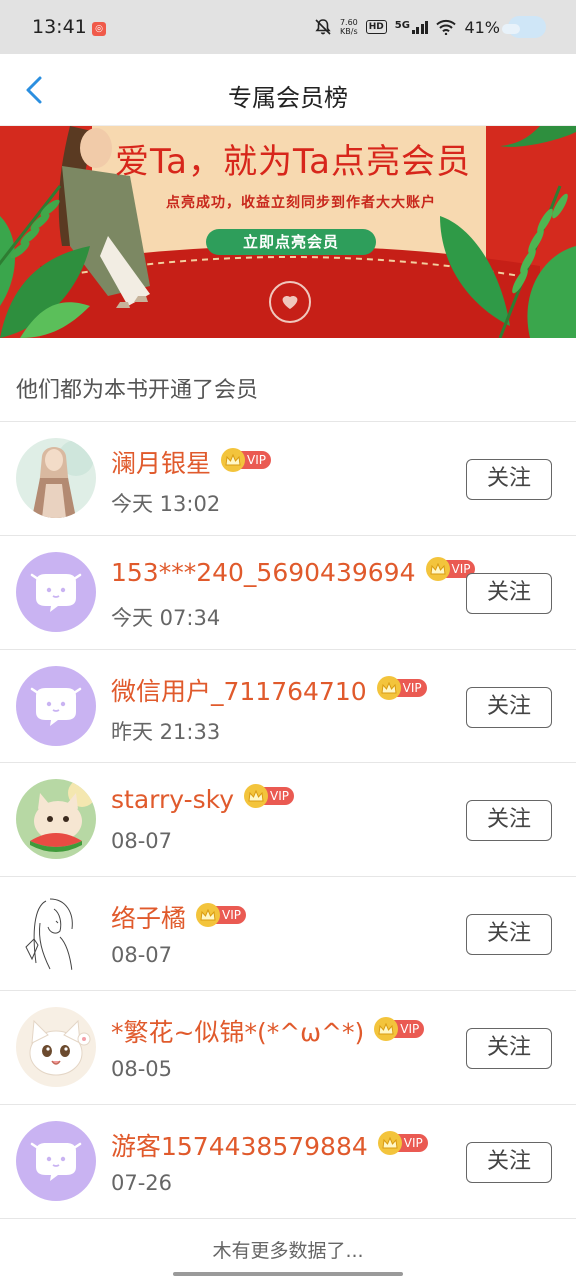 This screenshot has height=1280, width=576. I want to click on list-item: *繁花~似锦*(*^ω^*) VIP 08-05 关注, so click(288, 1048).